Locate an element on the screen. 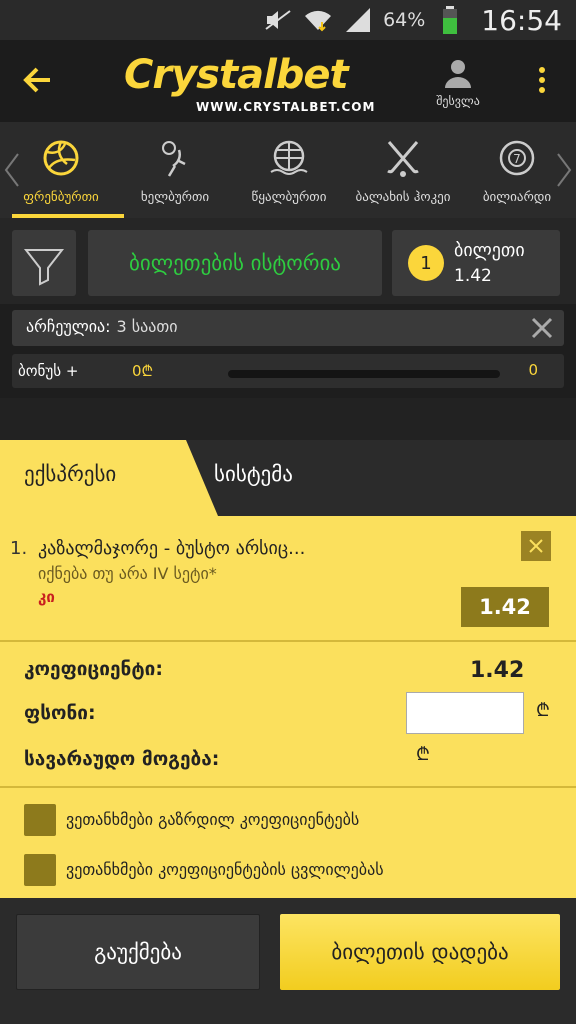 The image size is (576, 1024). chevron-right-icon is located at coordinates (564, 170).